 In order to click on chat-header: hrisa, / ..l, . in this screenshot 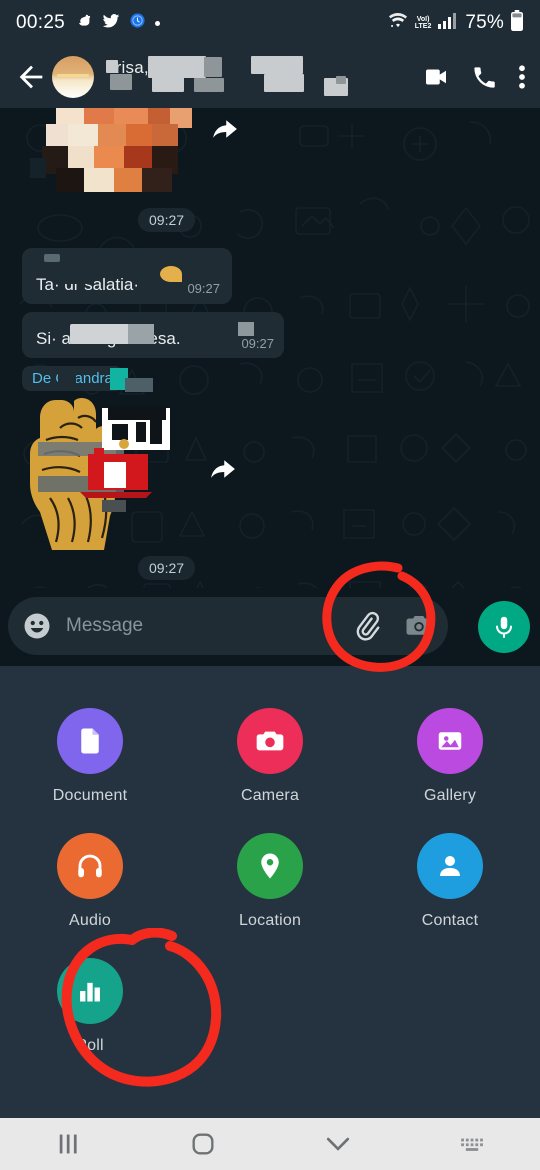, I will do `click(270, 77)`.